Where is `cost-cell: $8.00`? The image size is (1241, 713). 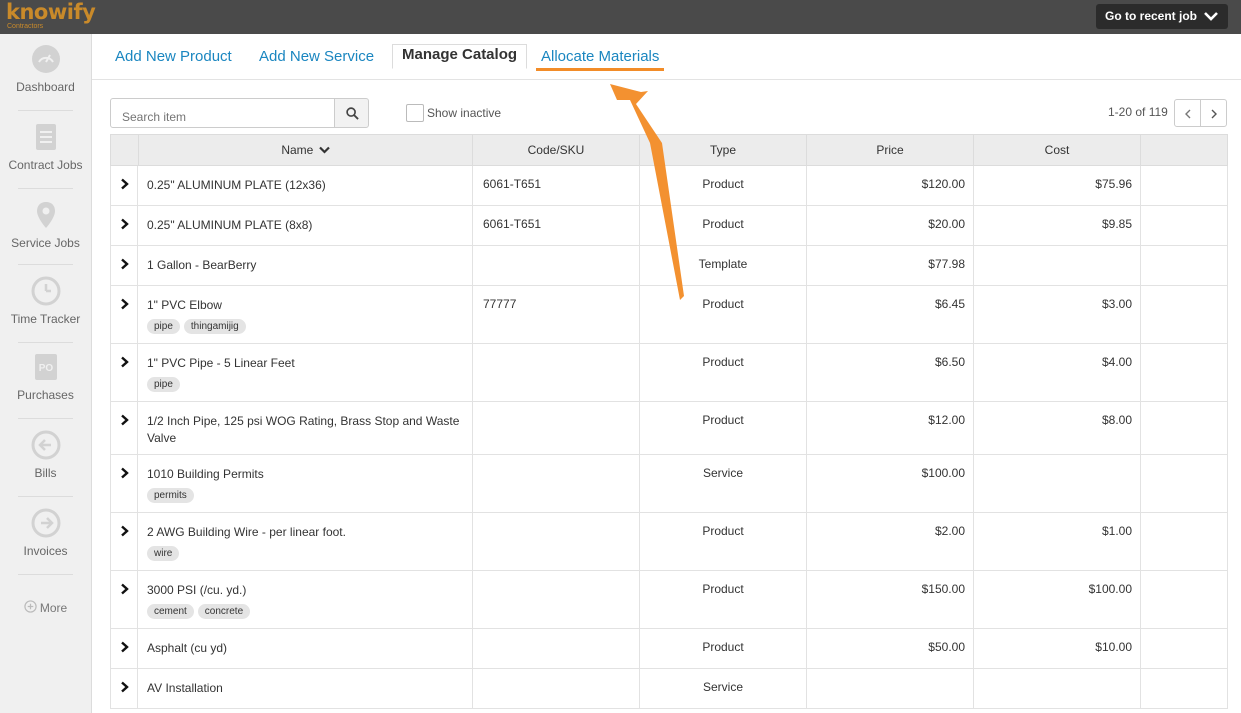
cost-cell: $8.00 is located at coordinates (1057, 428).